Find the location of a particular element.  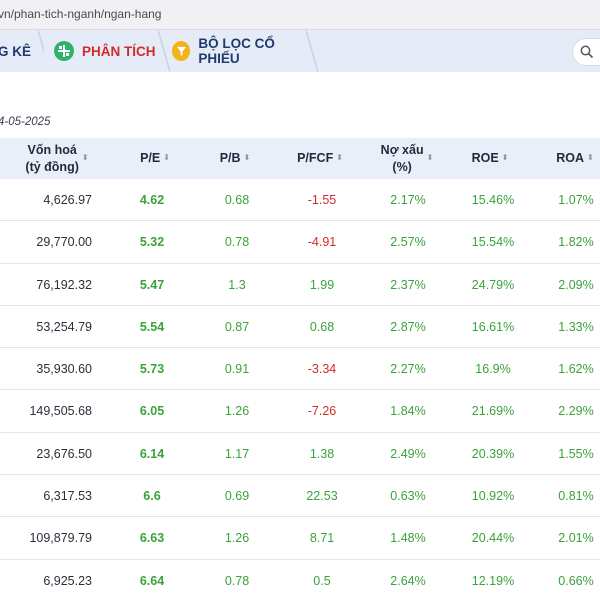

roa-cell: 2.01% is located at coordinates (576, 538).